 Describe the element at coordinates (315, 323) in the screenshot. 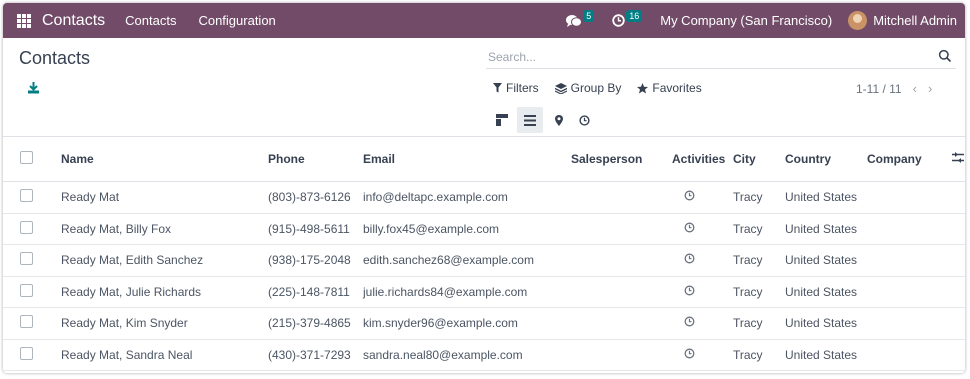

I see `cell-phone: (215)-379-4865` at that location.